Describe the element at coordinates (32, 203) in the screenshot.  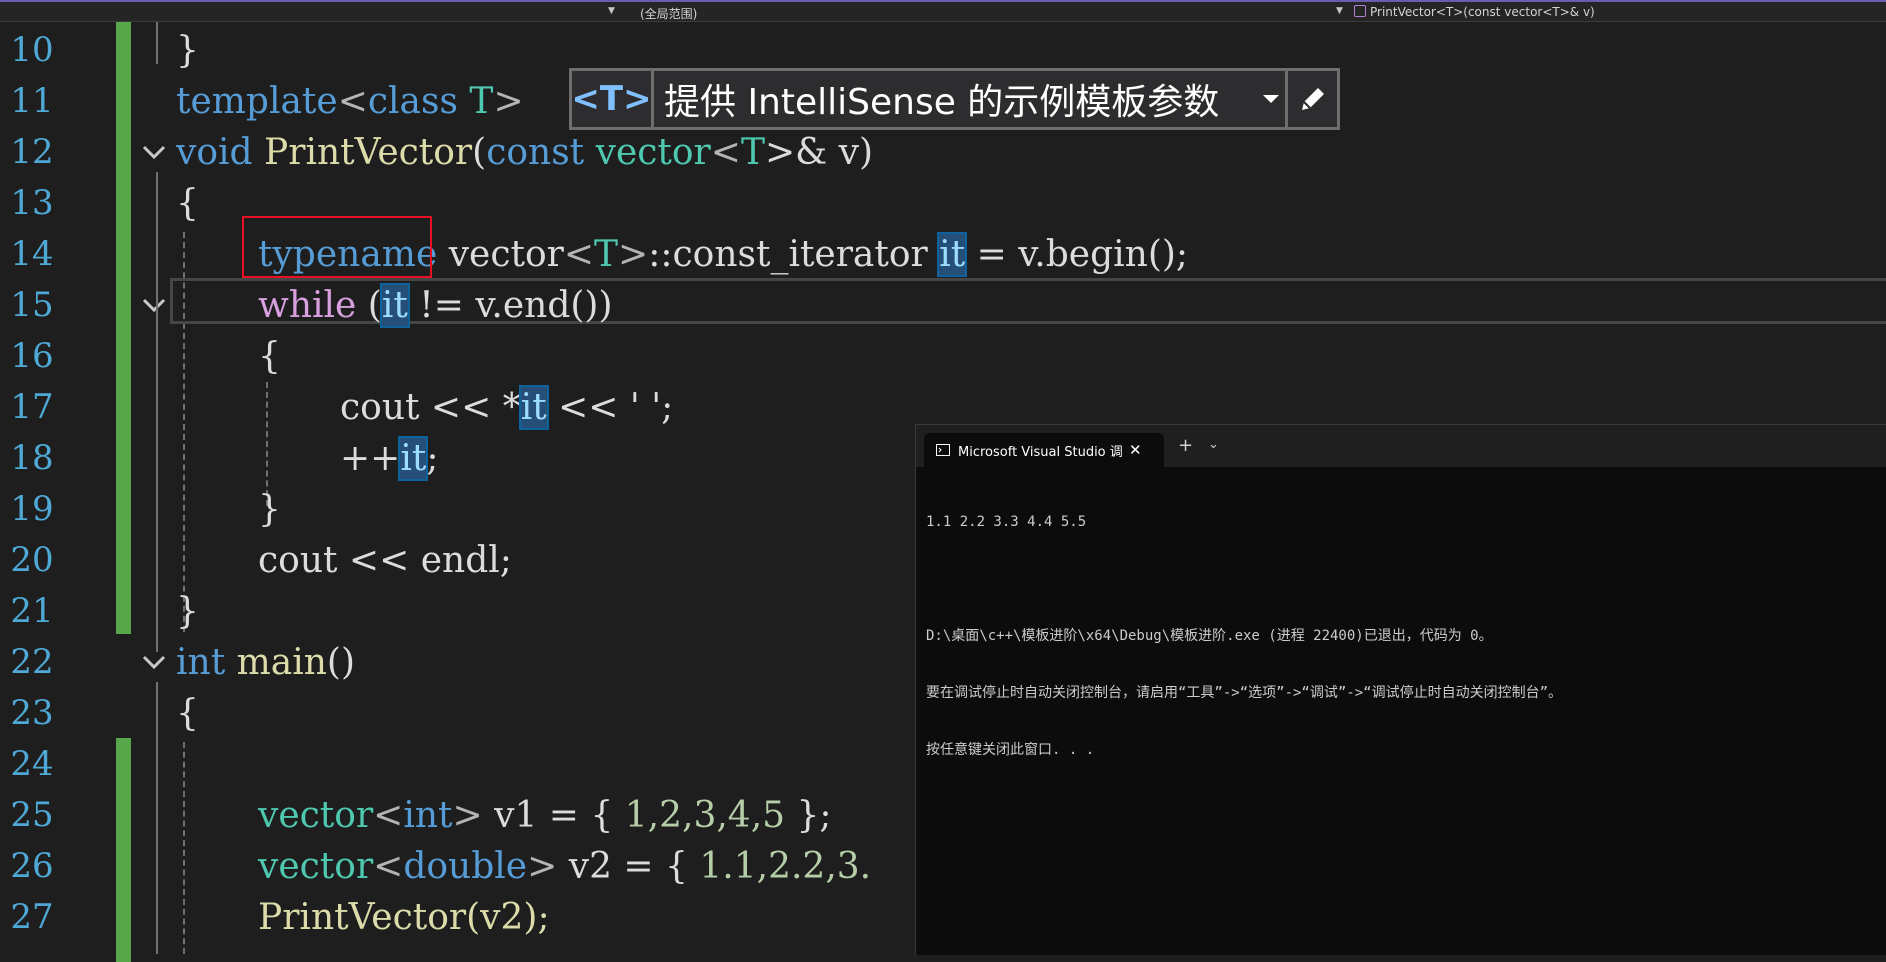
I see `line-number: 13` at that location.